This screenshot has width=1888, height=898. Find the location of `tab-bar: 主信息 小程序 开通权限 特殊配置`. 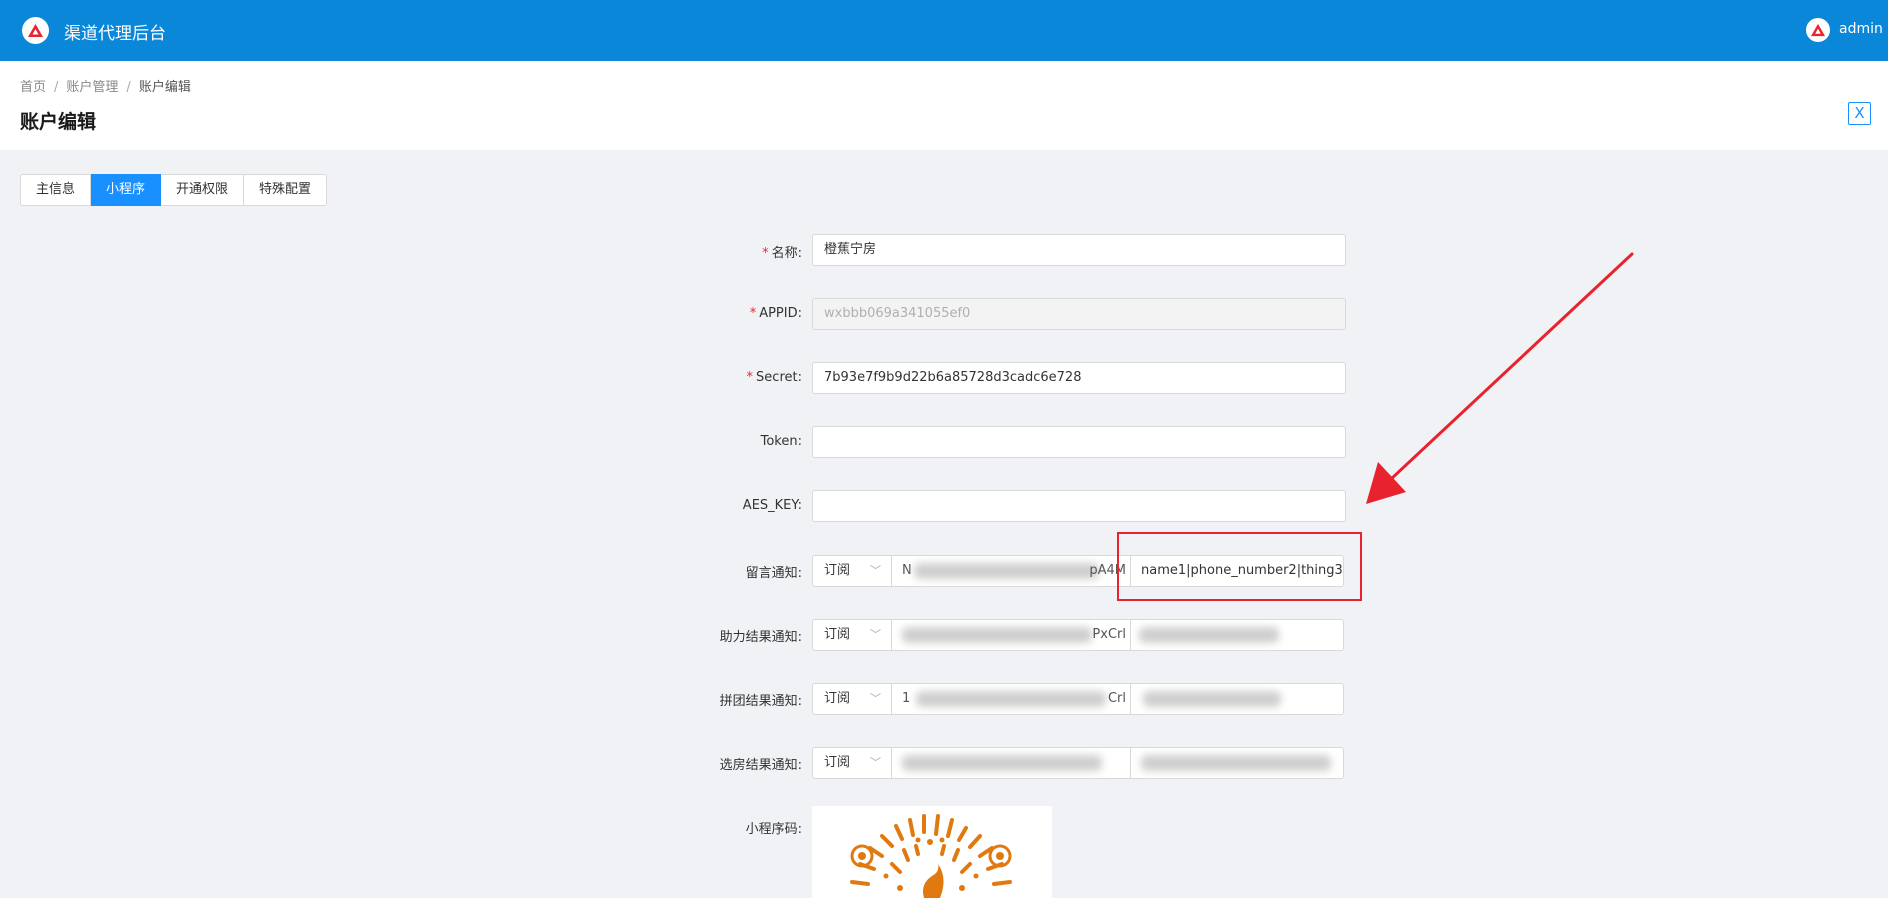

tab-bar: 主信息 小程序 开通权限 特殊配置 is located at coordinates (174, 190).